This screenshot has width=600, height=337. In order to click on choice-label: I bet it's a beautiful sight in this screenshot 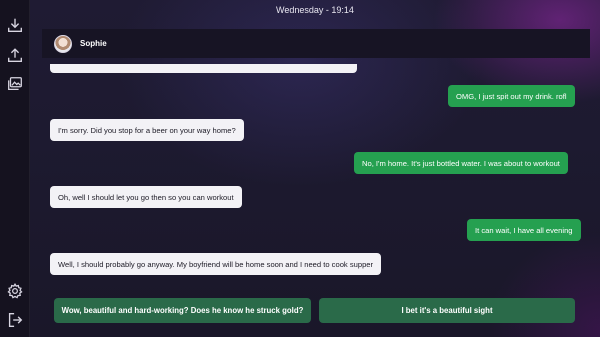, I will do `click(447, 310)`.